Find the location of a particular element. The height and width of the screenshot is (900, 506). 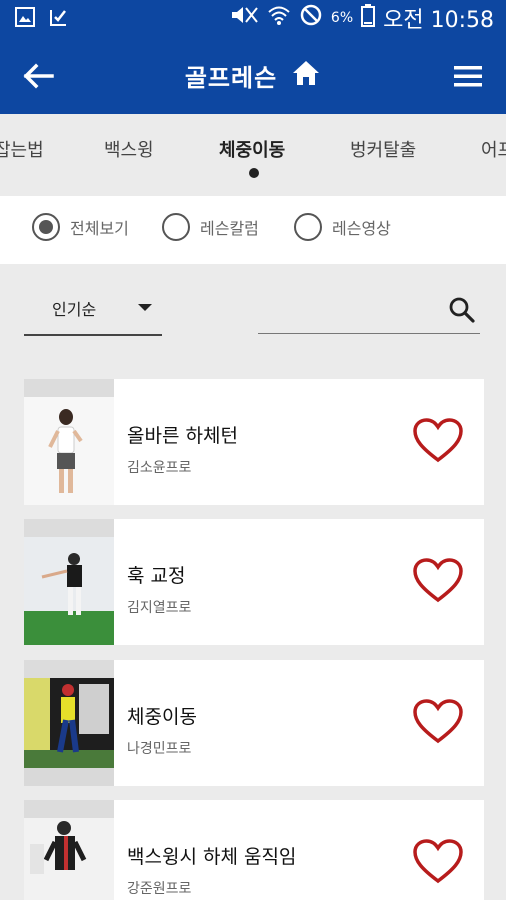

tab-bunker: 벙커탈출 is located at coordinates (383, 149).